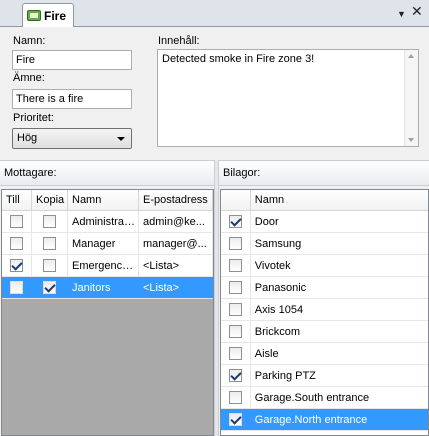 The height and width of the screenshot is (436, 429). Describe the element at coordinates (27, 138) in the screenshot. I see `priority-value: Hög` at that location.